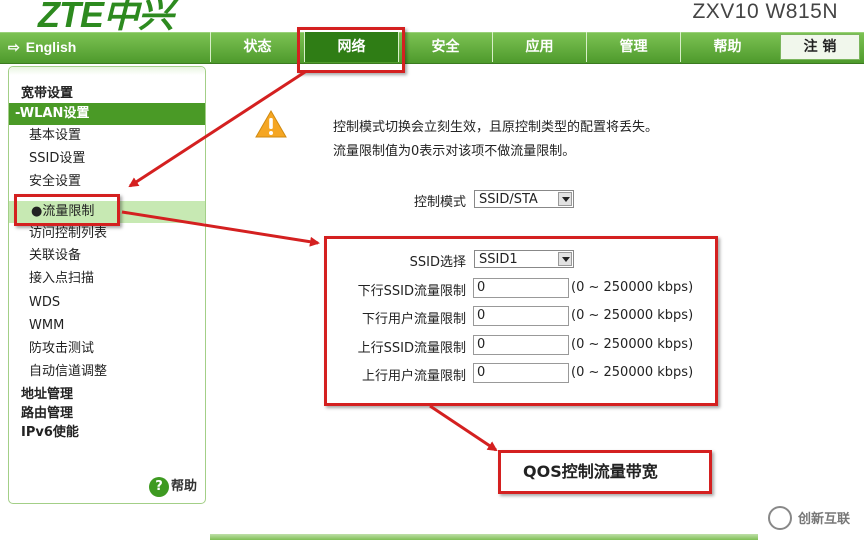 This screenshot has height=540, width=864. I want to click on watermark-text: 创新互联, so click(824, 519).